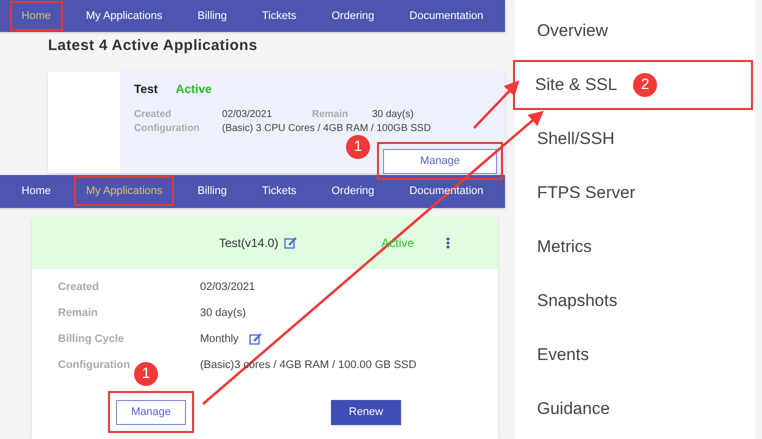 The width and height of the screenshot is (762, 439). I want to click on app-name: Test, so click(146, 89).